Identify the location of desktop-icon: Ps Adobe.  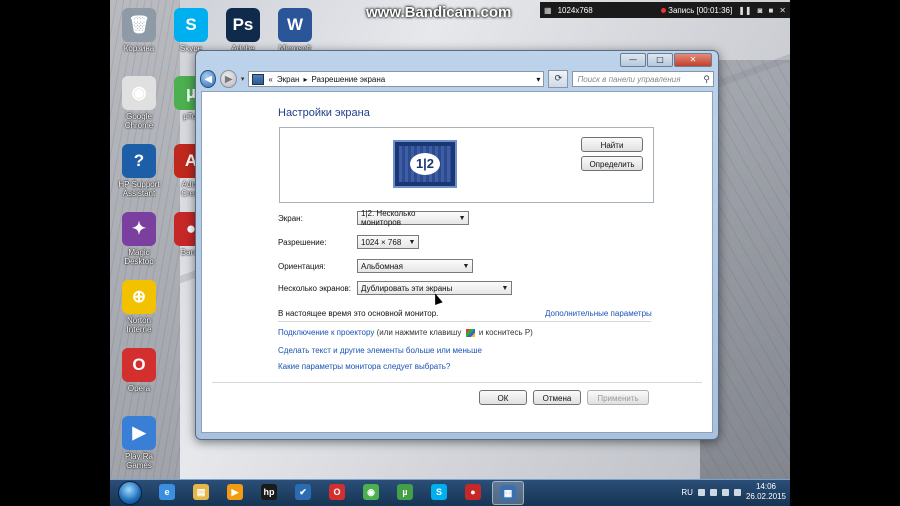
(243, 30).